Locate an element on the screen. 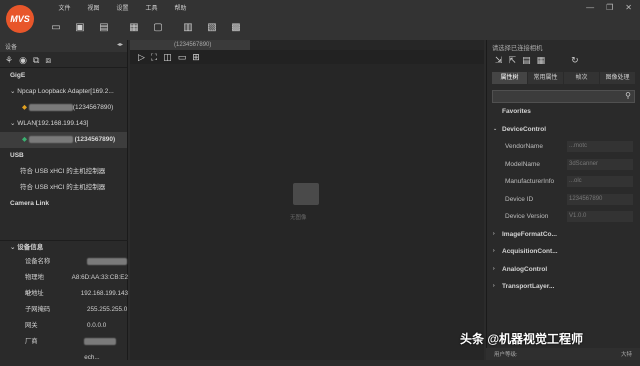  record-icon: ▭ is located at coordinates (182, 57).